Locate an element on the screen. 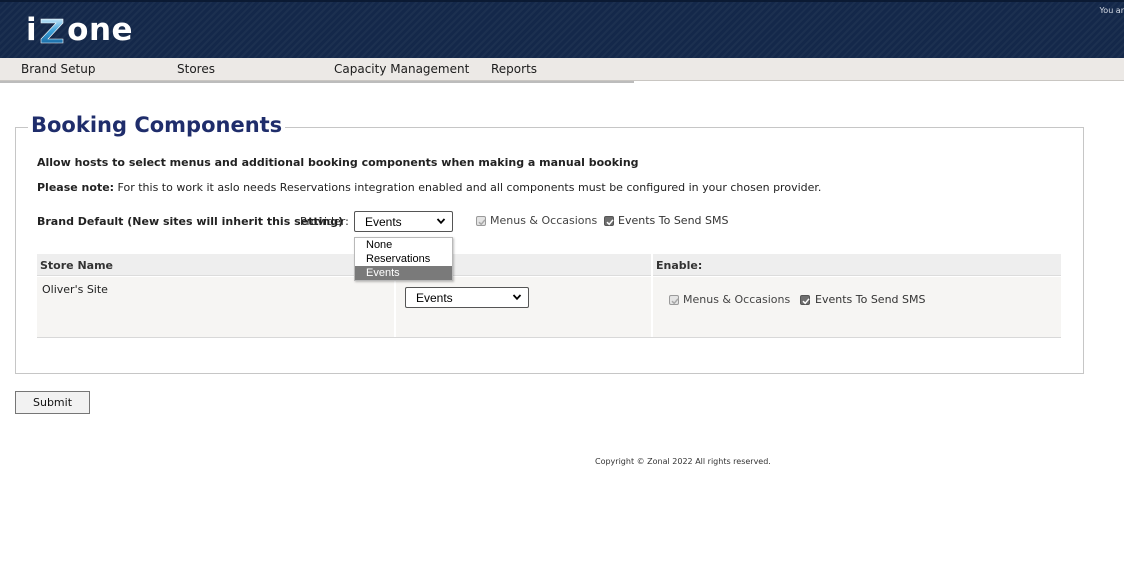 The image size is (1124, 562). store-menus-checkbox is located at coordinates (674, 300).